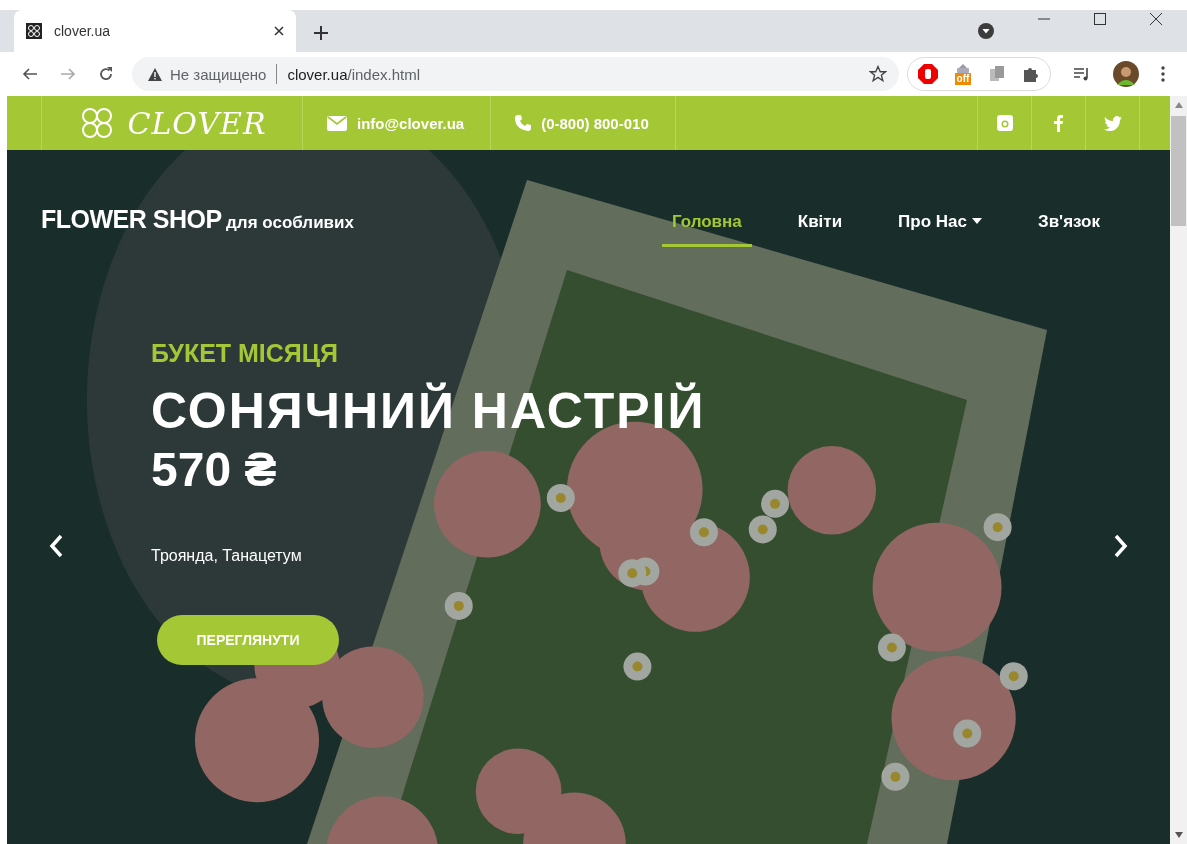 The width and height of the screenshot is (1187, 844). Describe the element at coordinates (515, 74) in the screenshot. I see `address-bar: Не защищено clover.ua/index.html` at that location.